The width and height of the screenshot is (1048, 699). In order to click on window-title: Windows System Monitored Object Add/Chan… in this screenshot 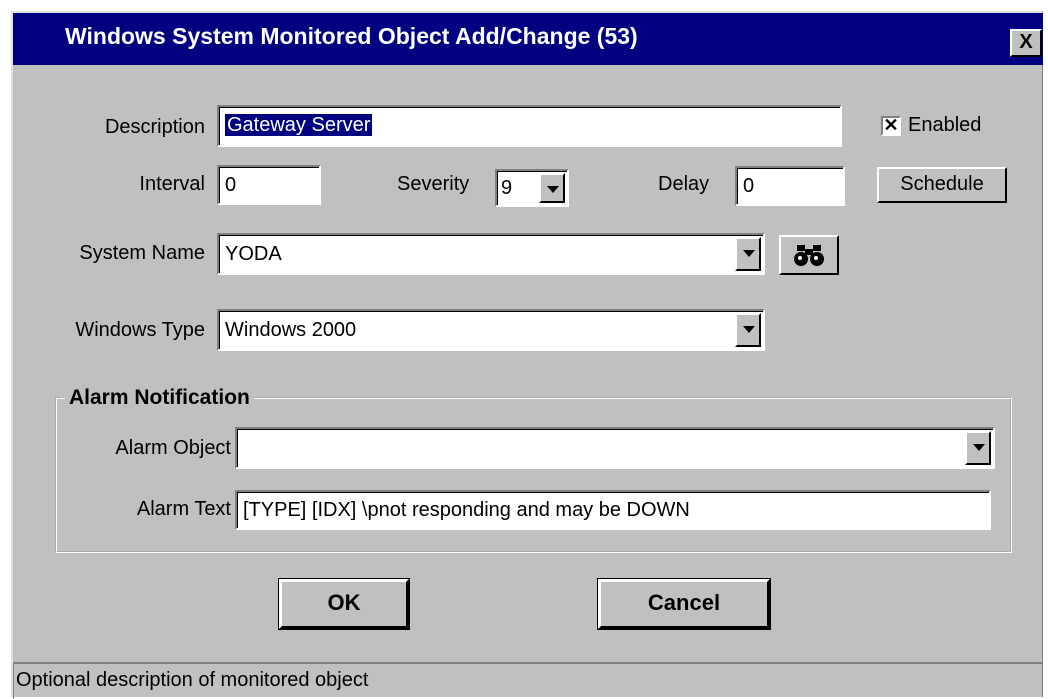, I will do `click(351, 36)`.